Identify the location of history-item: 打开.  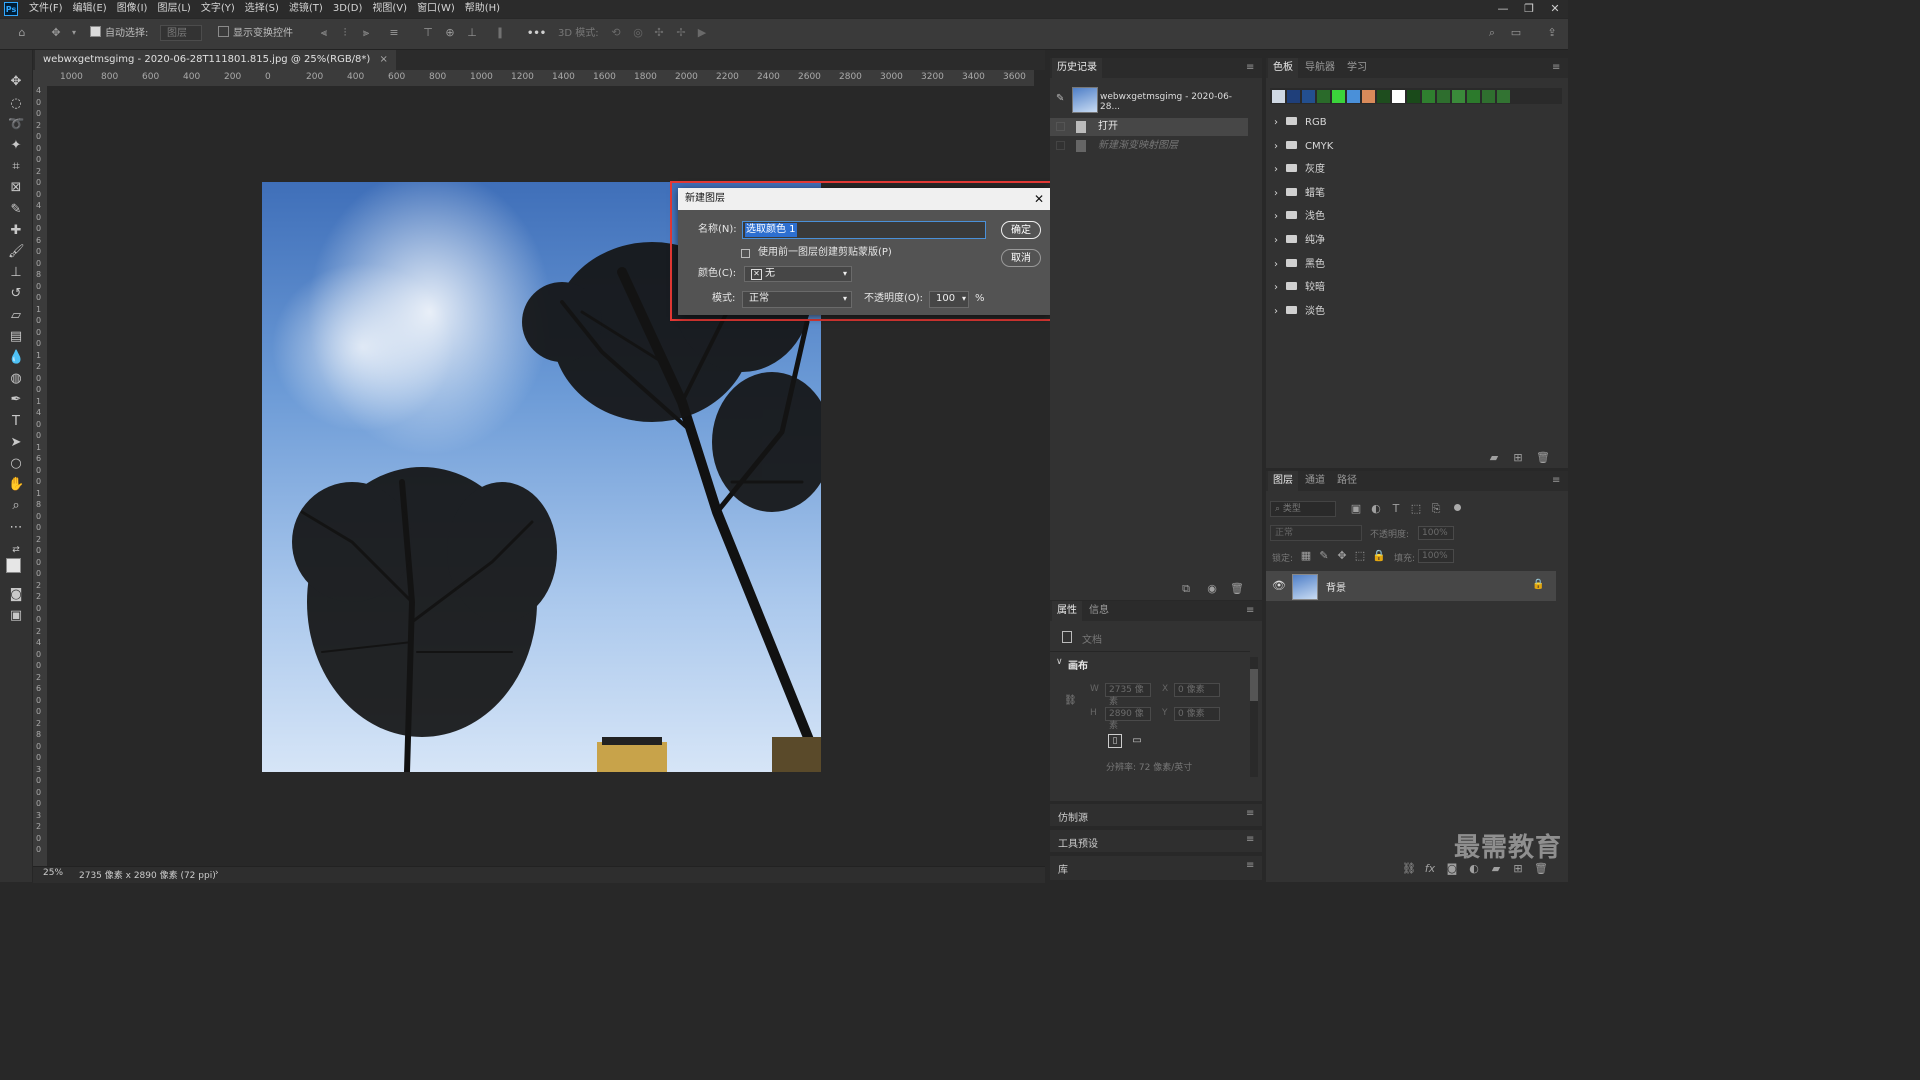
(1149, 127).